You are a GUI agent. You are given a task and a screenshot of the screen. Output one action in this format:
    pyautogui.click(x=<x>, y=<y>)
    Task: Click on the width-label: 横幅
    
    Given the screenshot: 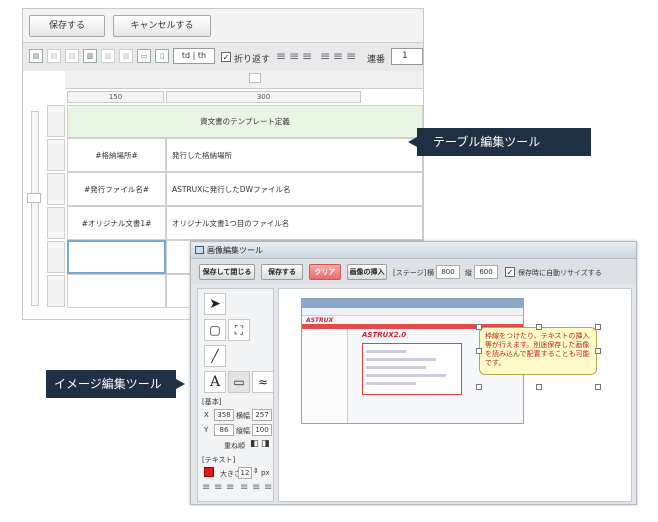 What is the action you would take?
    pyautogui.click(x=243, y=416)
    